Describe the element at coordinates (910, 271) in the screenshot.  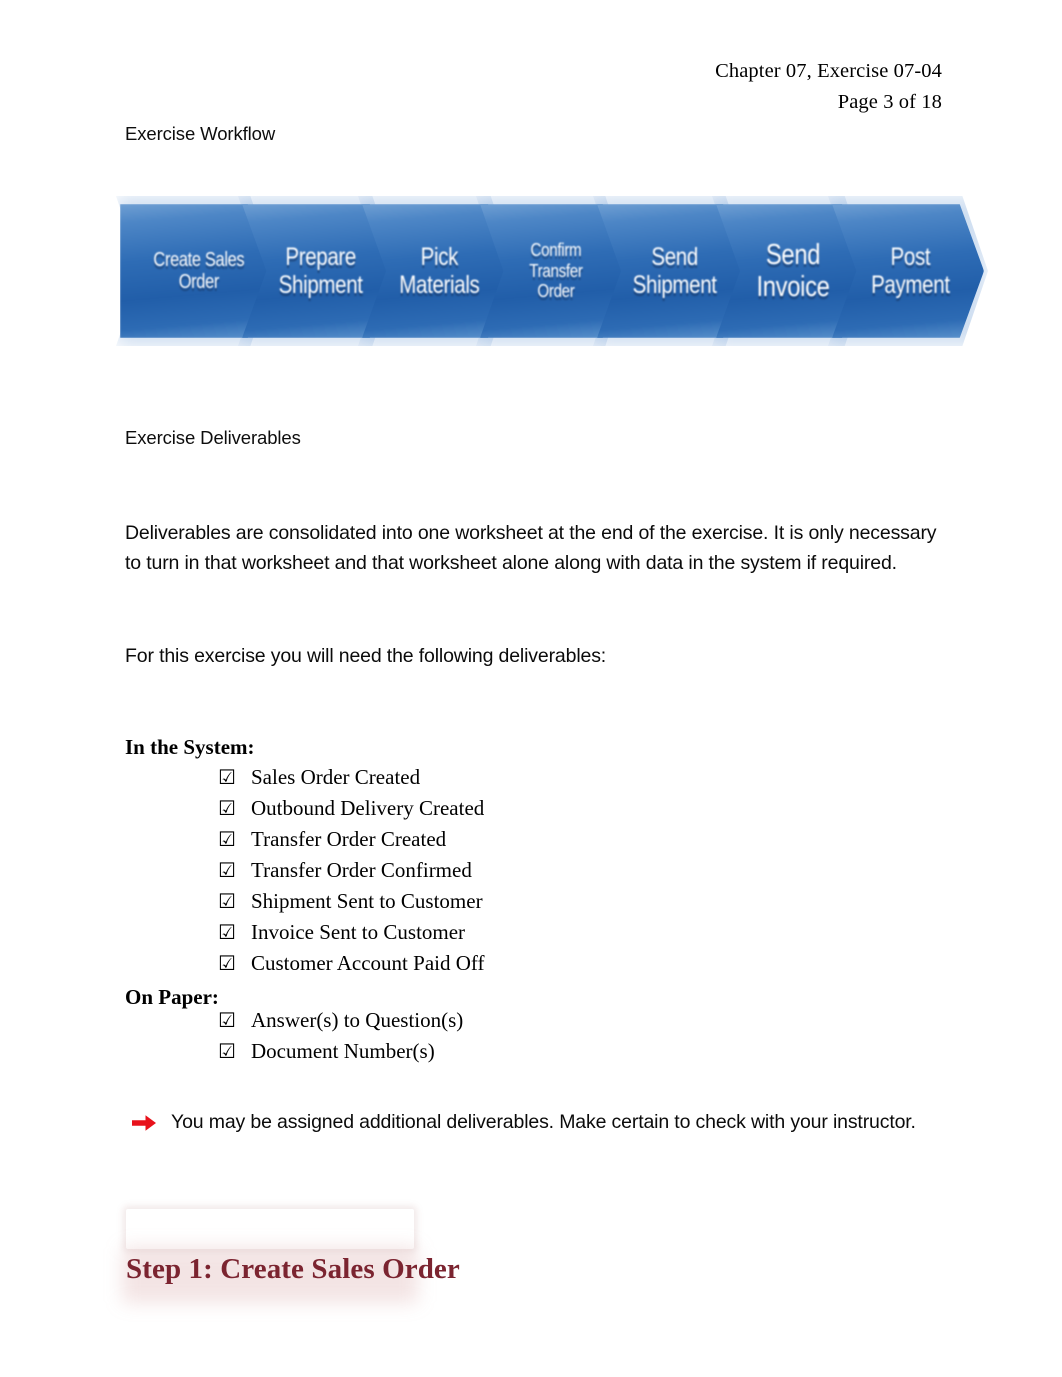
I see `workflow-step-label: Post Payment` at that location.